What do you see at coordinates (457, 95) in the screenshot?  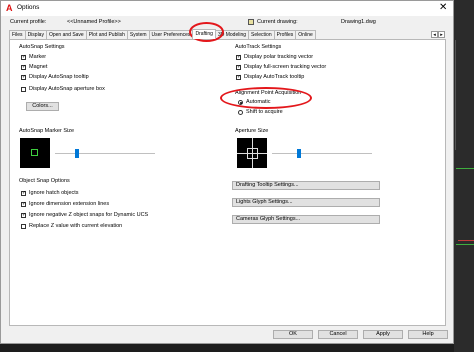 I see `background-ruler` at bounding box center [457, 95].